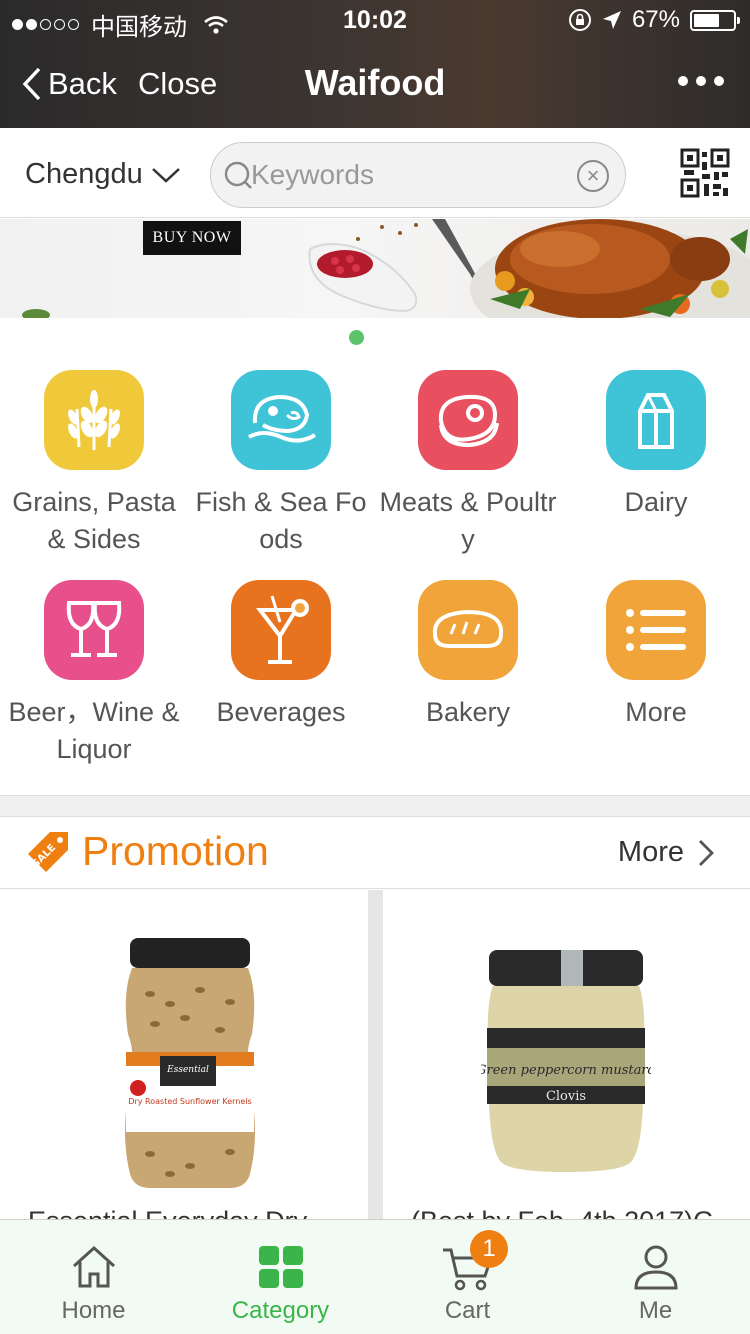 The width and height of the screenshot is (750, 1334). Describe the element at coordinates (655, 1310) in the screenshot. I see `tab-label: Me` at that location.